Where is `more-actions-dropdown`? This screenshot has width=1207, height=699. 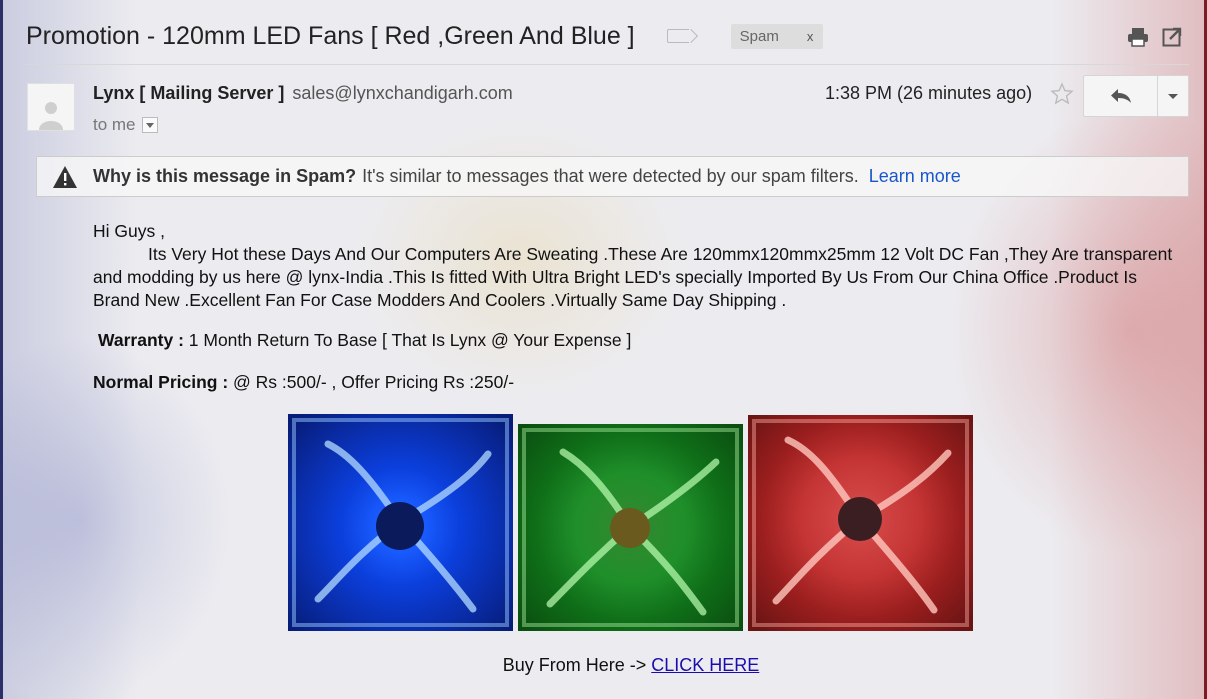 more-actions-dropdown is located at coordinates (1173, 96).